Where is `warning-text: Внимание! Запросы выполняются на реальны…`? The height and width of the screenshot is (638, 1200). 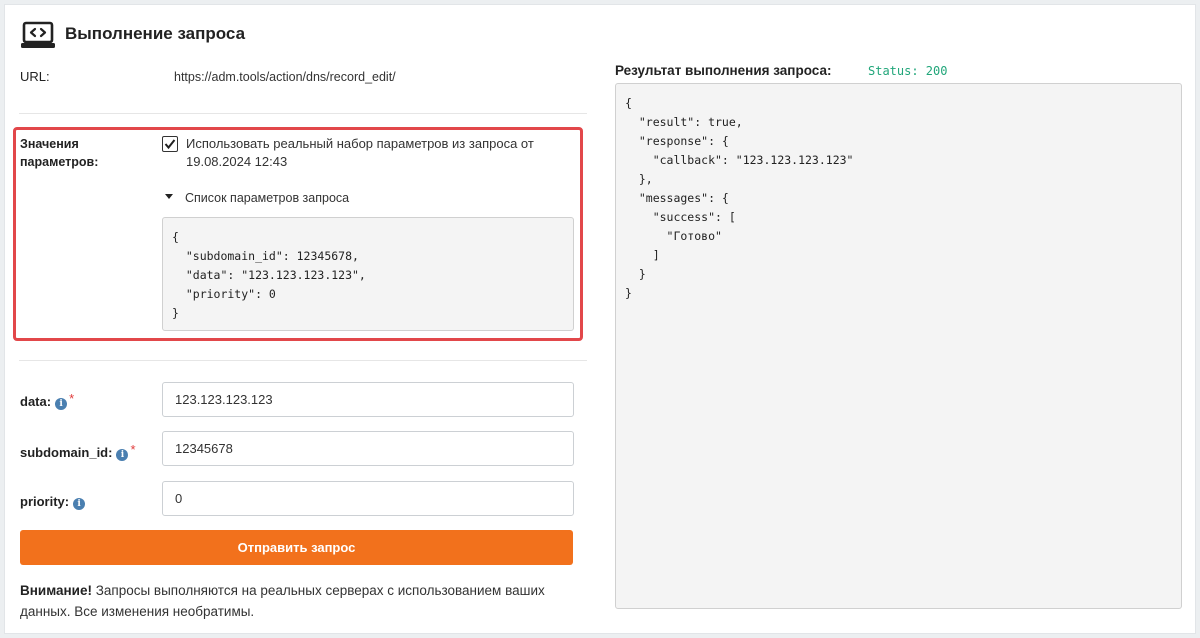
warning-text: Внимание! Запросы выполняются на реальны… is located at coordinates (282, 601).